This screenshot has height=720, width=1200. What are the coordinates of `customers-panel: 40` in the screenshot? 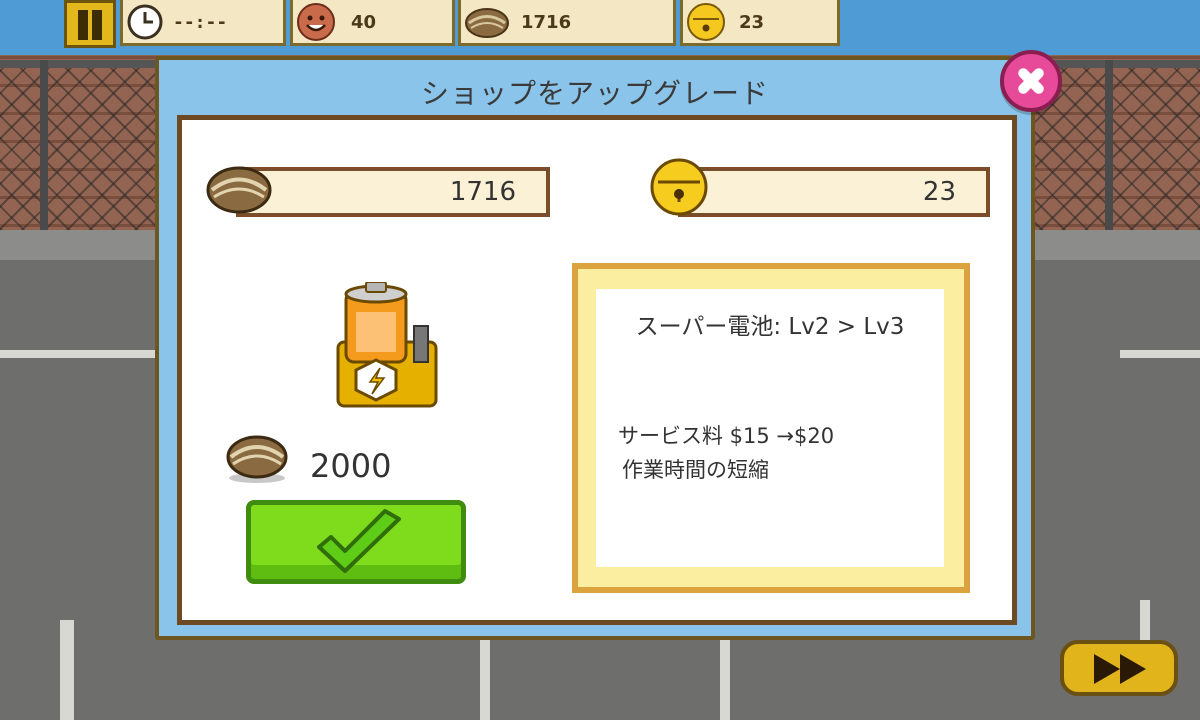 It's located at (372, 23).